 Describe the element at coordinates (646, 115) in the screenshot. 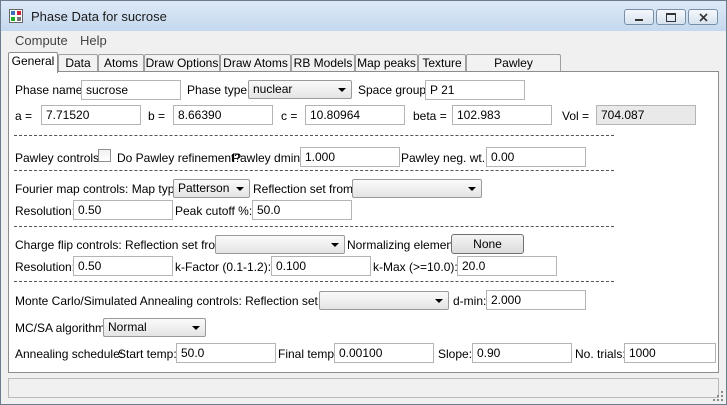

I see `vol-value: 704.087` at that location.